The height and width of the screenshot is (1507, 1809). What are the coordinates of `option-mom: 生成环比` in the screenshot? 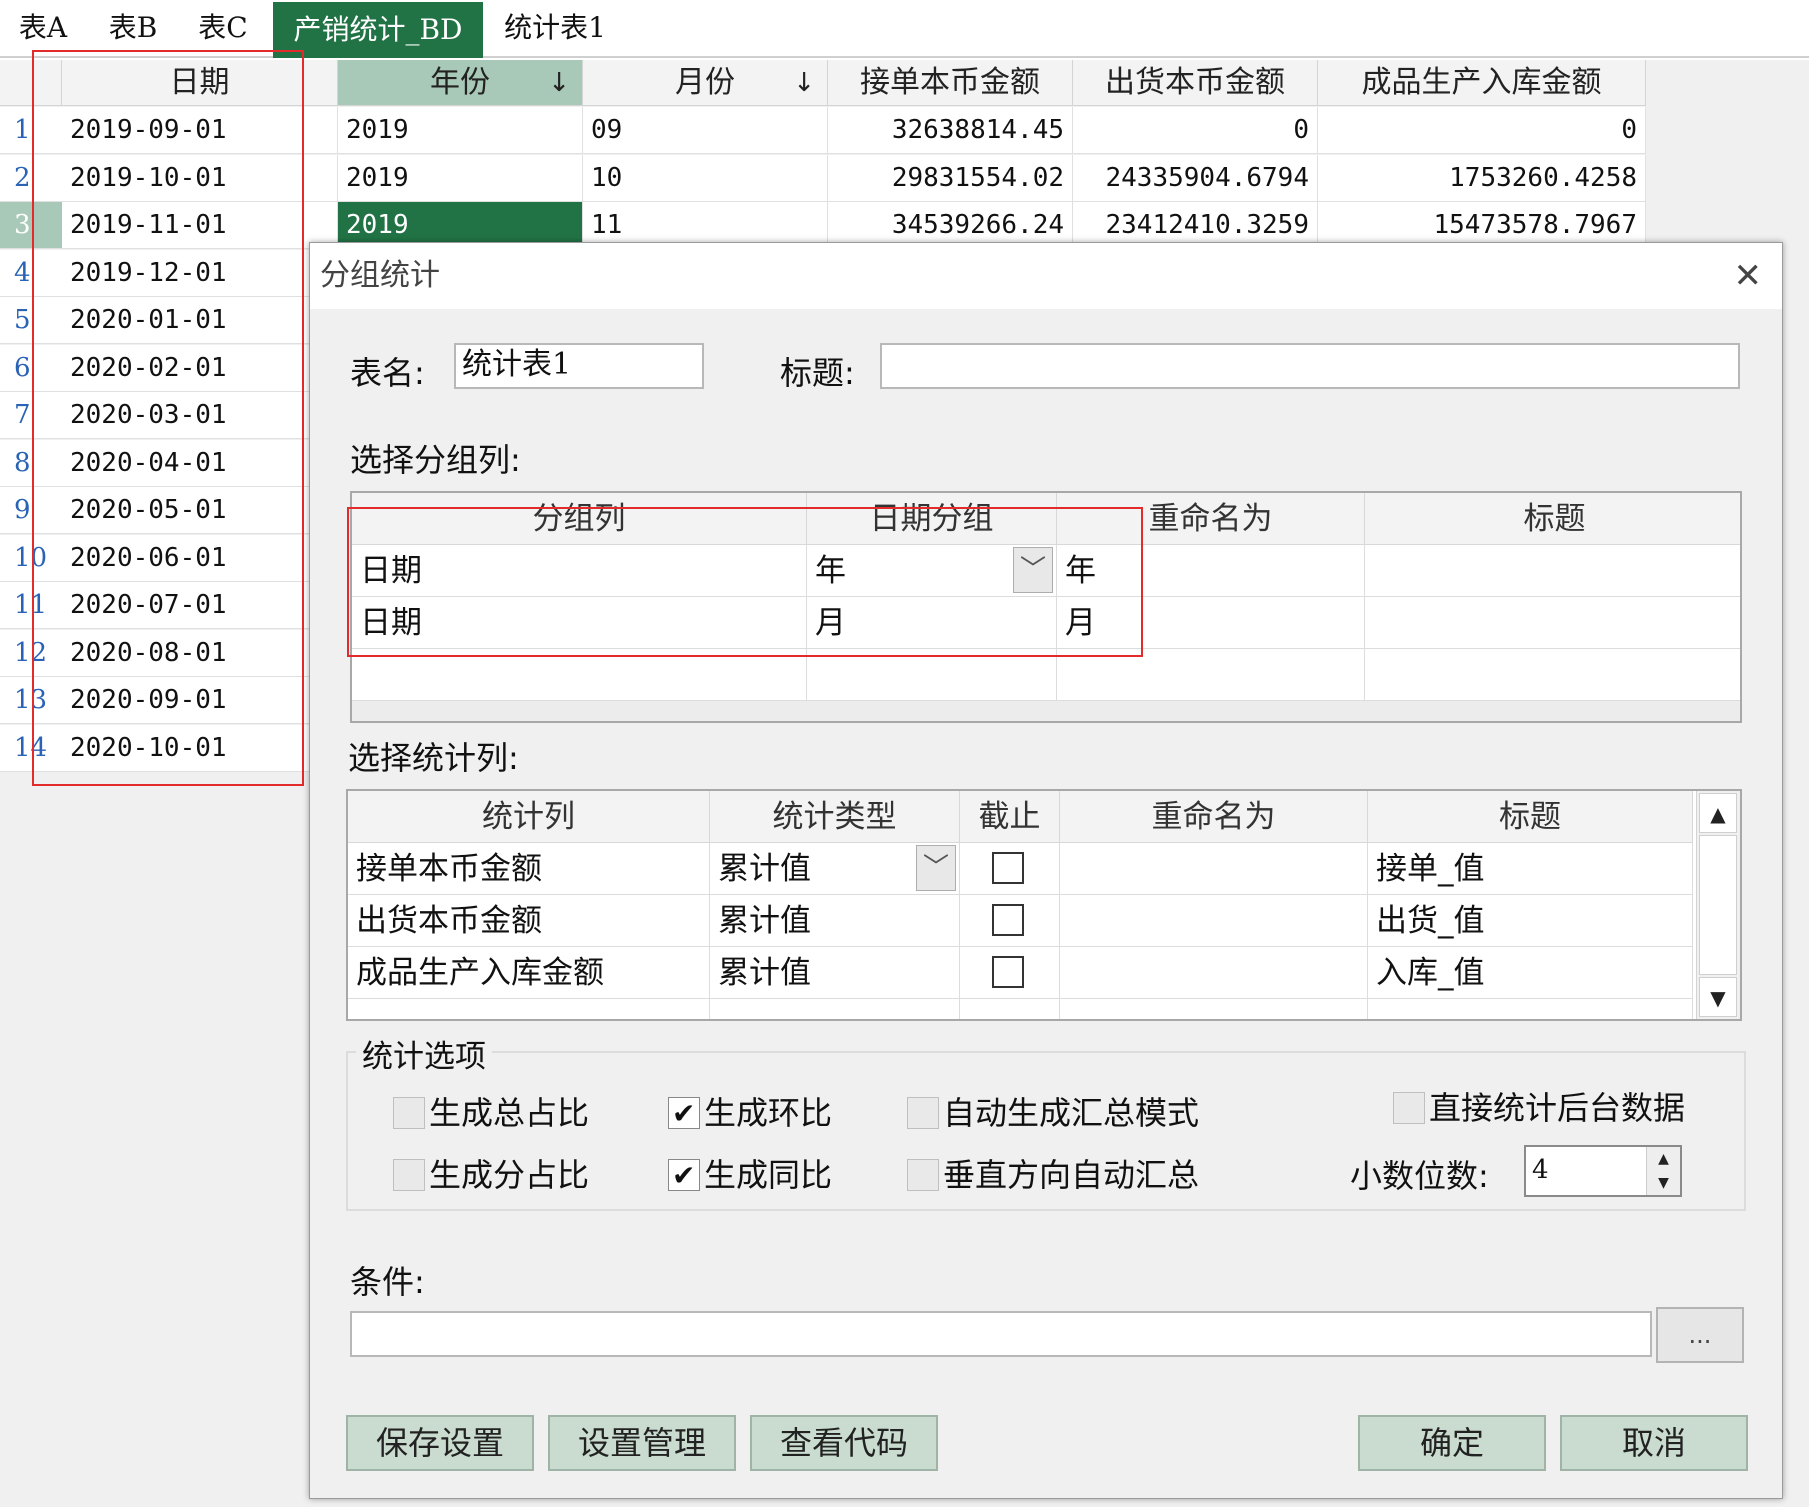 It's located at (768, 1113).